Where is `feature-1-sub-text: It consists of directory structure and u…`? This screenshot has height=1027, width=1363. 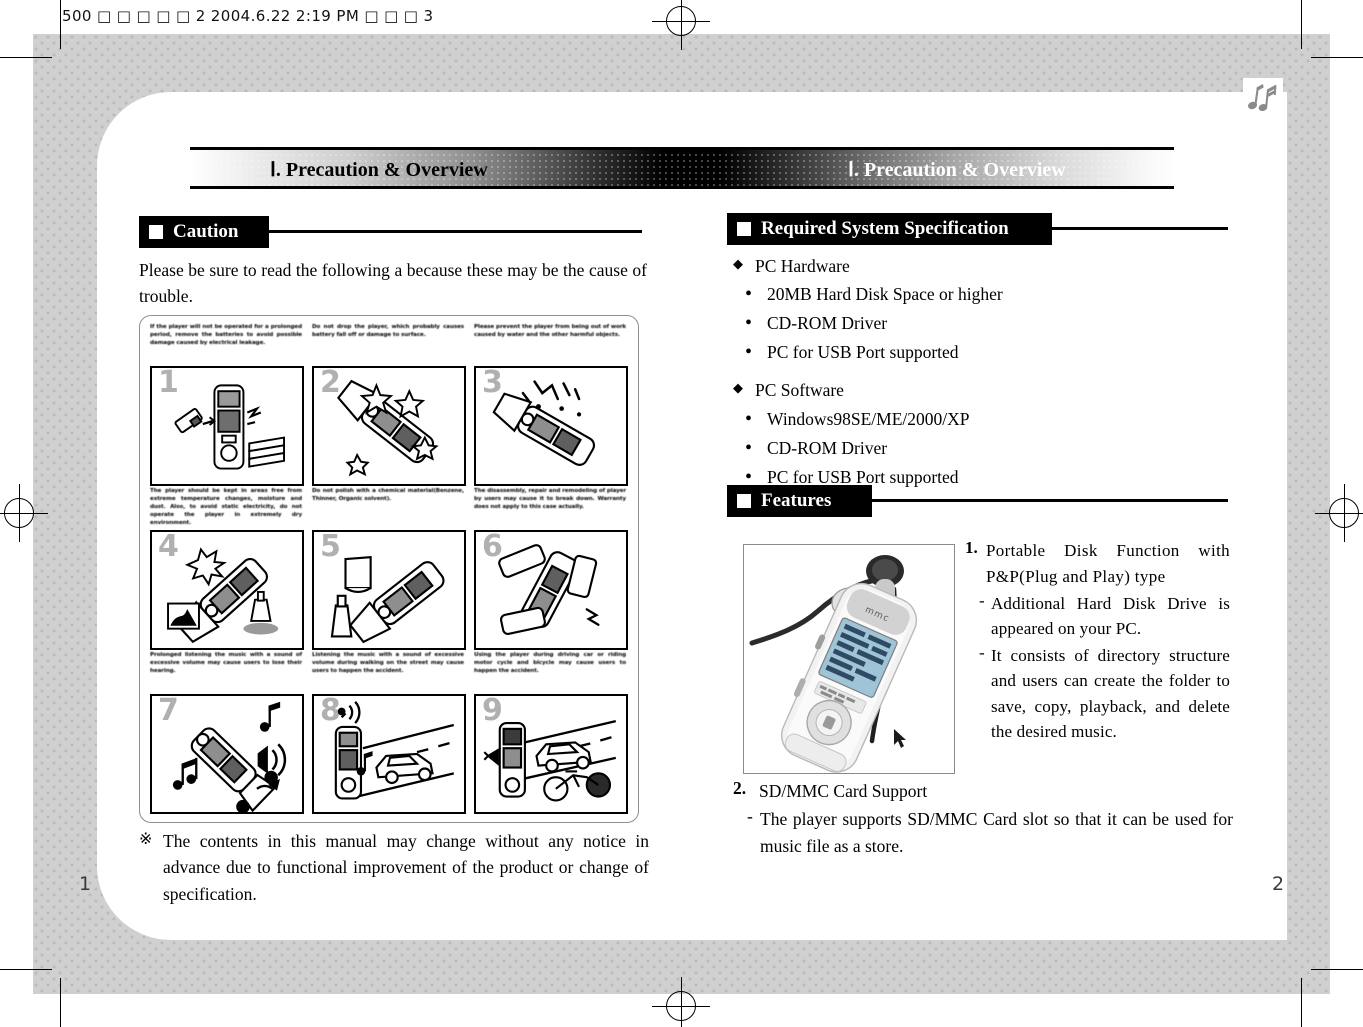
feature-1-sub-text: It consists of directory structure and u… is located at coordinates (1110, 693).